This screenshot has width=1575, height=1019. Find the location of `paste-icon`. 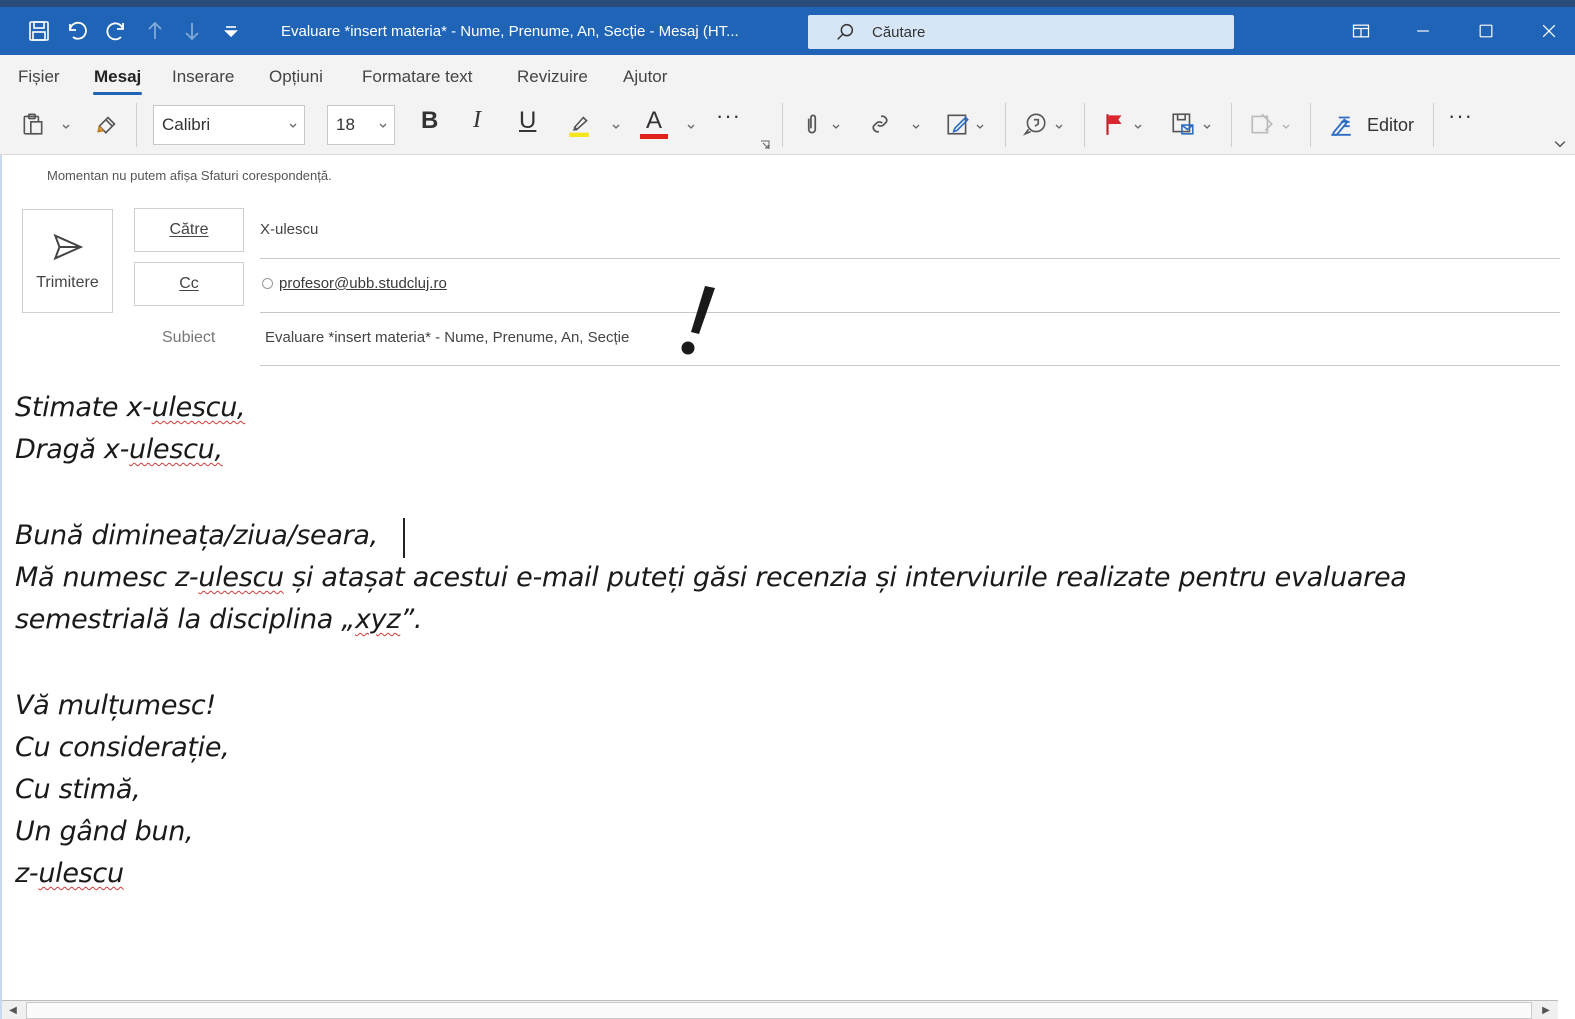

paste-icon is located at coordinates (33, 124).